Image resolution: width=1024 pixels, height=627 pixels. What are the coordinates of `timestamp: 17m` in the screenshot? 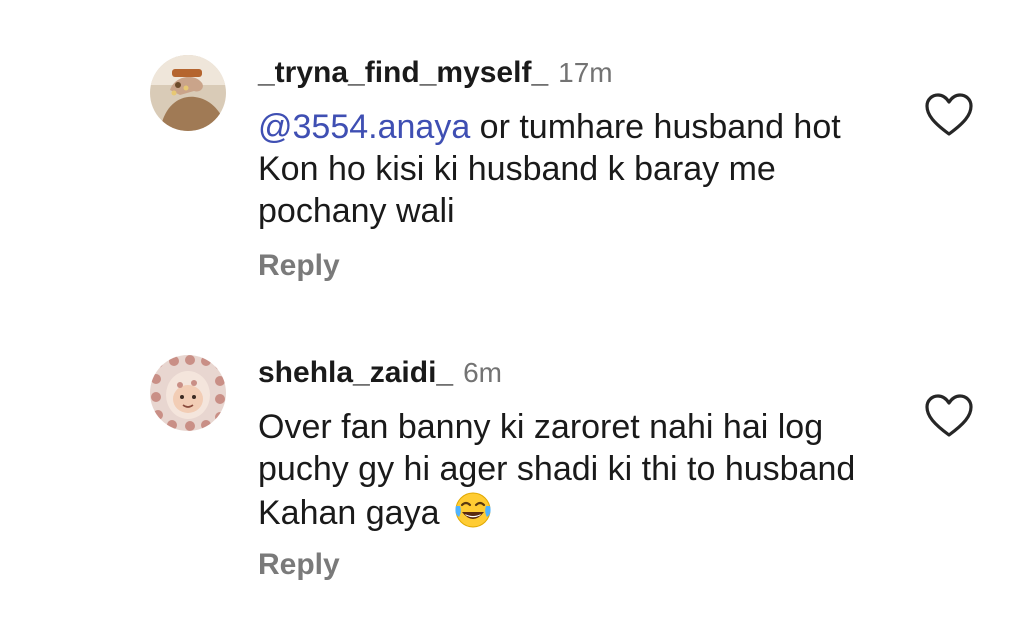 It's located at (585, 72).